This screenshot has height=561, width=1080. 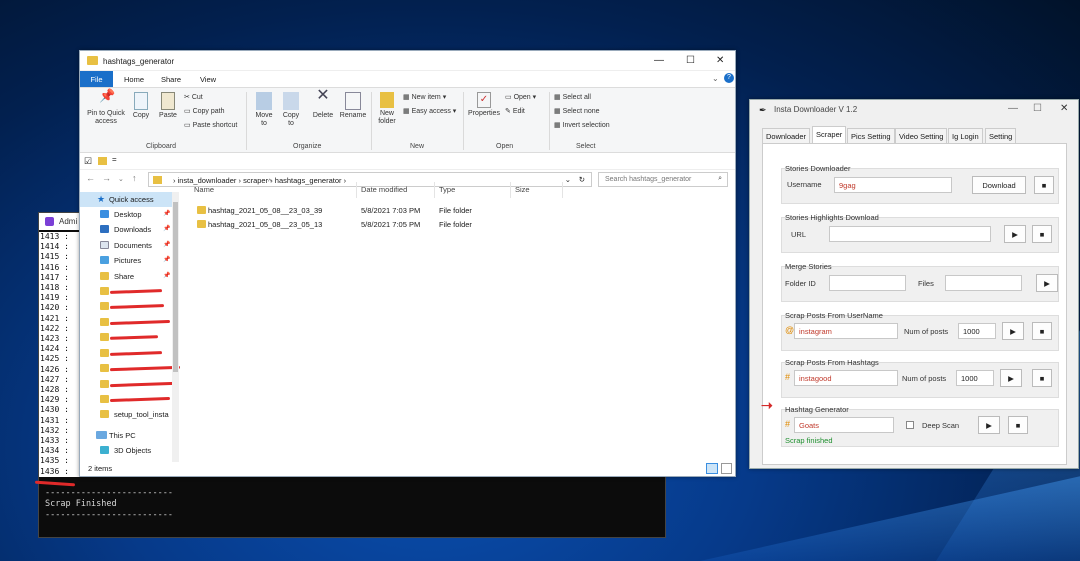 What do you see at coordinates (515, 112) in the screenshot?
I see `edit-button: ✎ Edit` at bounding box center [515, 112].